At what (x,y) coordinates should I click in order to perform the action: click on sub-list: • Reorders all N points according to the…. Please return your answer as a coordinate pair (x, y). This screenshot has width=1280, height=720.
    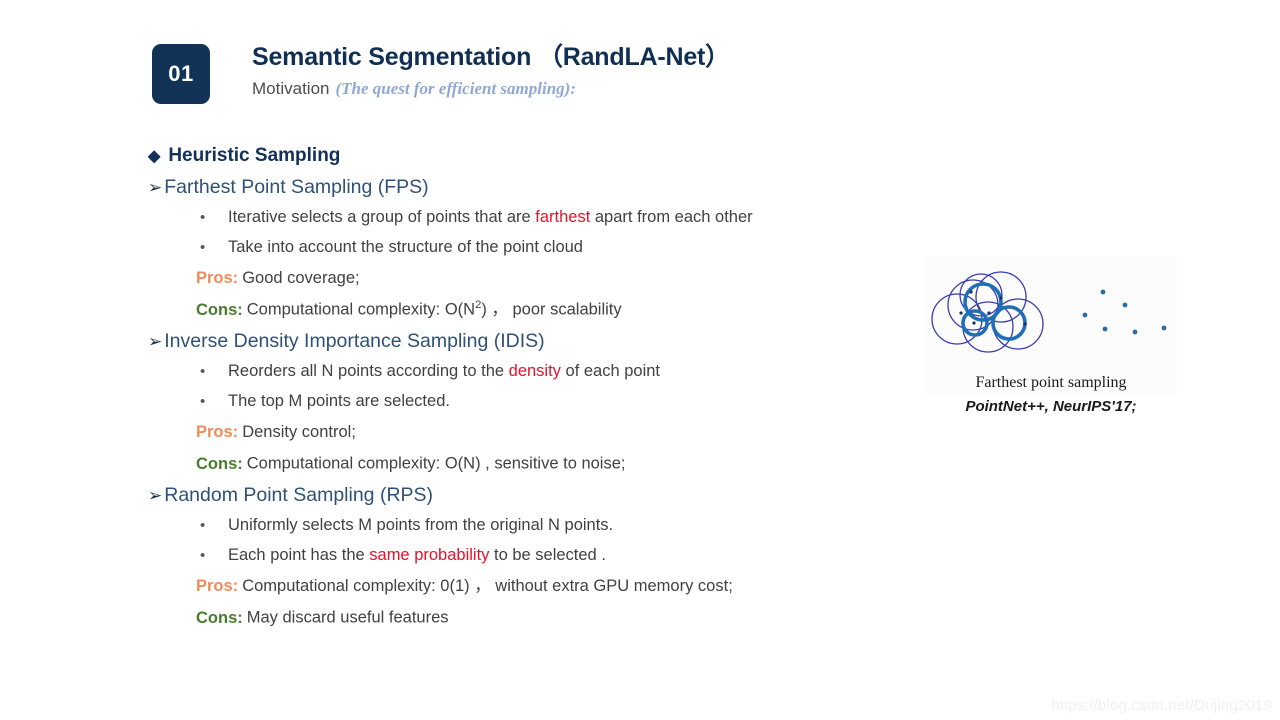
    Looking at the image, I should click on (533, 385).